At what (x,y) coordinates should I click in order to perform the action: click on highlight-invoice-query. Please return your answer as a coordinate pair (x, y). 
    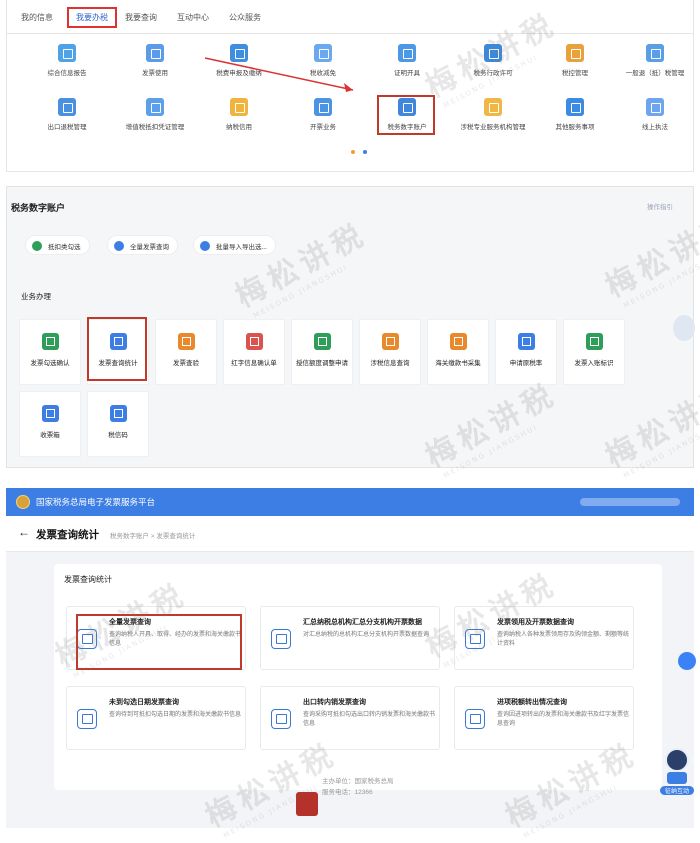
    Looking at the image, I should click on (117, 349).